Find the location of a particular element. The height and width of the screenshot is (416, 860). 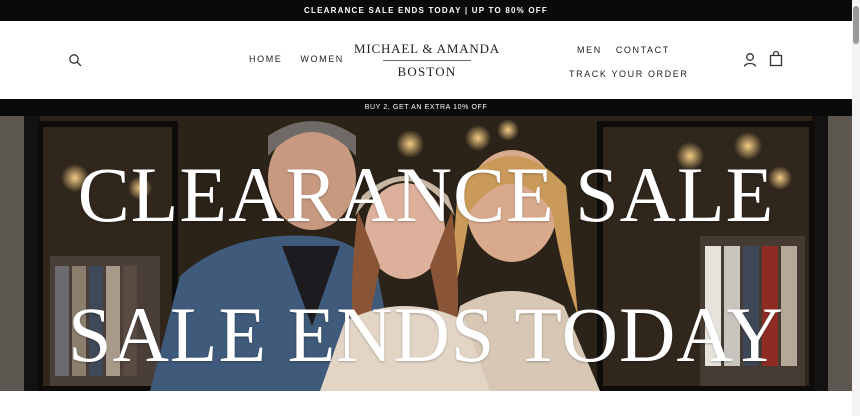

search-button is located at coordinates (75, 60).